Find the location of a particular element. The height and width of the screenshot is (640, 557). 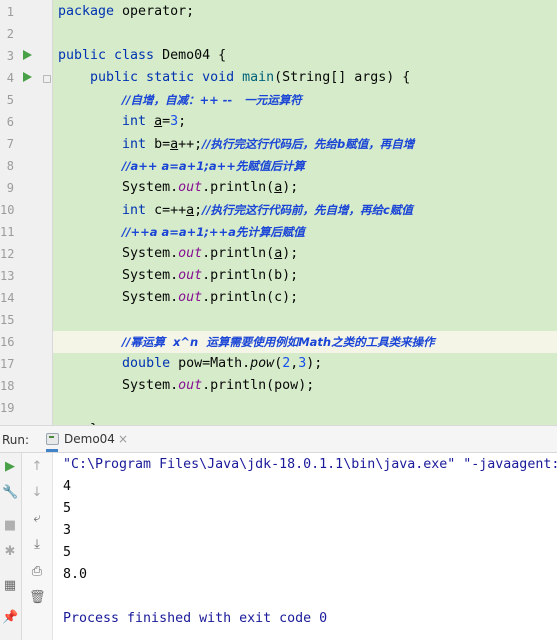

code-text: System.out.println(a); is located at coordinates (178, 188).